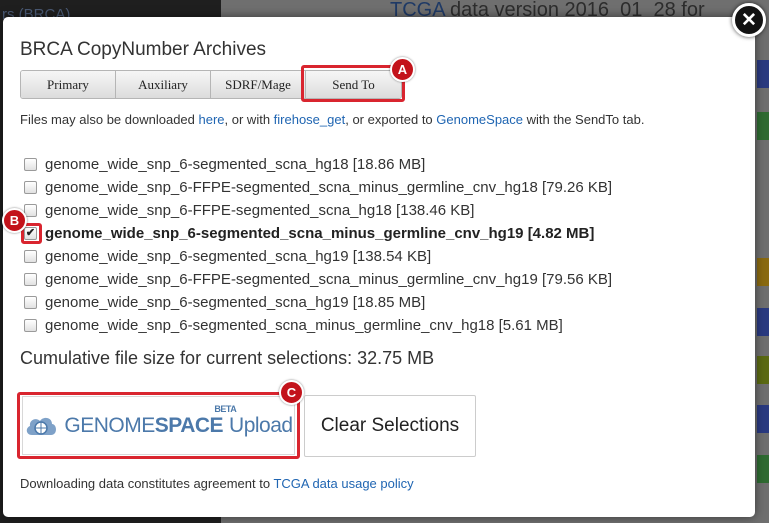  What do you see at coordinates (343, 483) in the screenshot?
I see `usage-policy-link: TCGA data usage policy` at bounding box center [343, 483].